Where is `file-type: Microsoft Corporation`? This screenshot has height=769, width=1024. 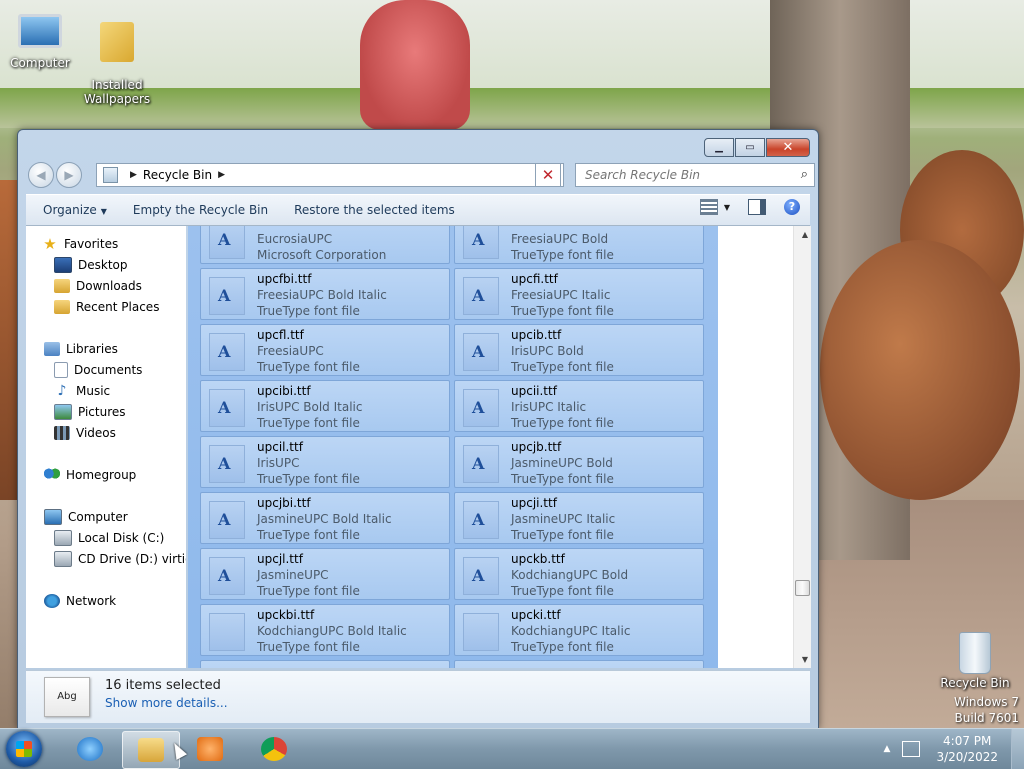 file-type: Microsoft Corporation is located at coordinates (322, 255).